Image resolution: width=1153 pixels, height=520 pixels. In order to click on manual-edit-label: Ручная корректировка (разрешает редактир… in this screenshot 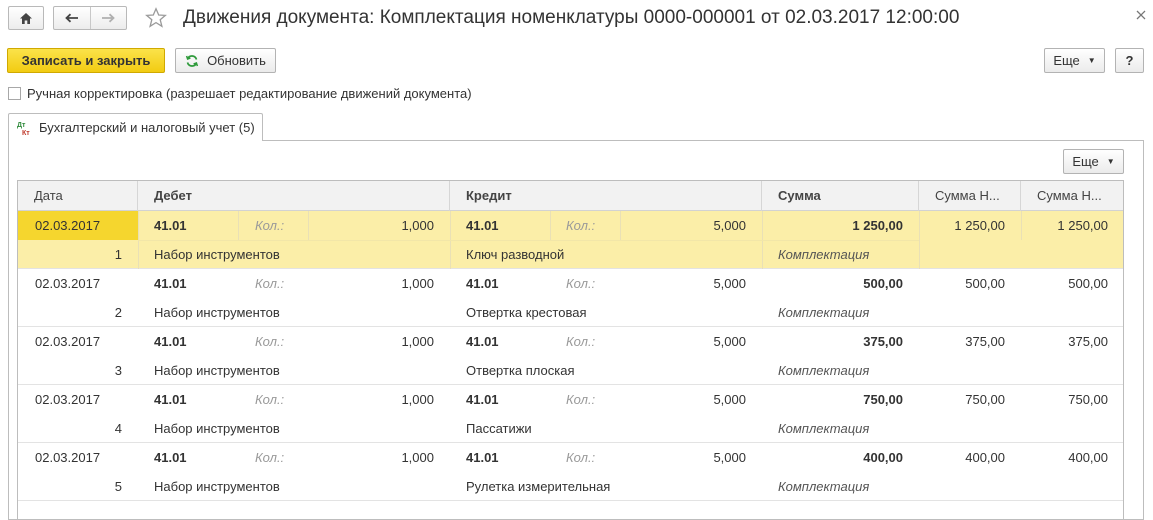, I will do `click(249, 93)`.